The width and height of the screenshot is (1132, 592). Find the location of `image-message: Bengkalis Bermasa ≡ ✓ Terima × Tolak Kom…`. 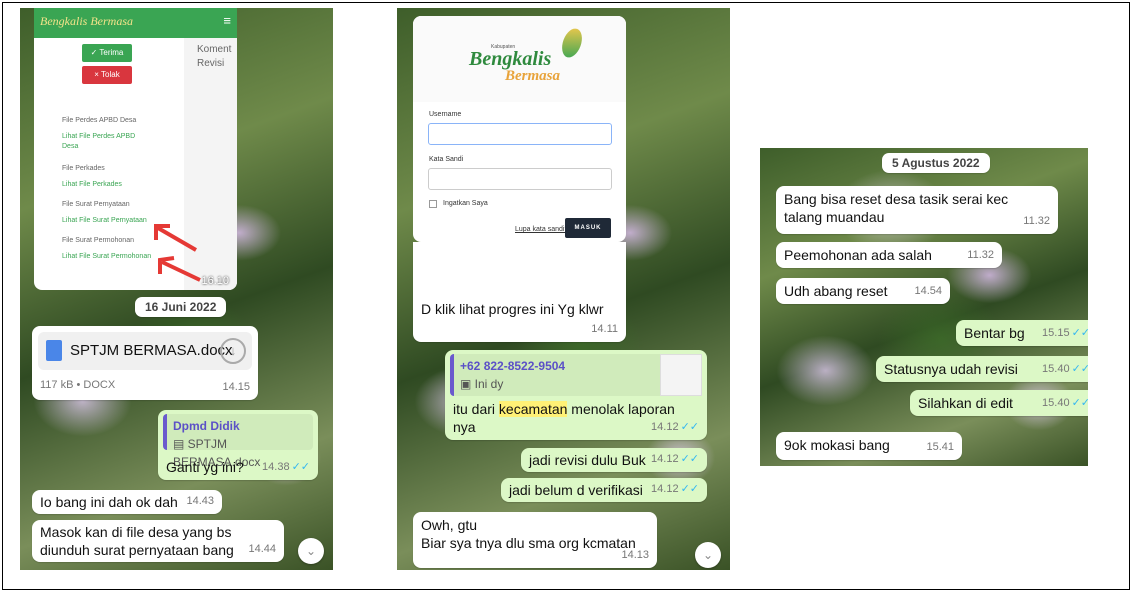

image-message: Bengkalis Bermasa ≡ ✓ Terima × Tolak Kom… is located at coordinates (135, 149).